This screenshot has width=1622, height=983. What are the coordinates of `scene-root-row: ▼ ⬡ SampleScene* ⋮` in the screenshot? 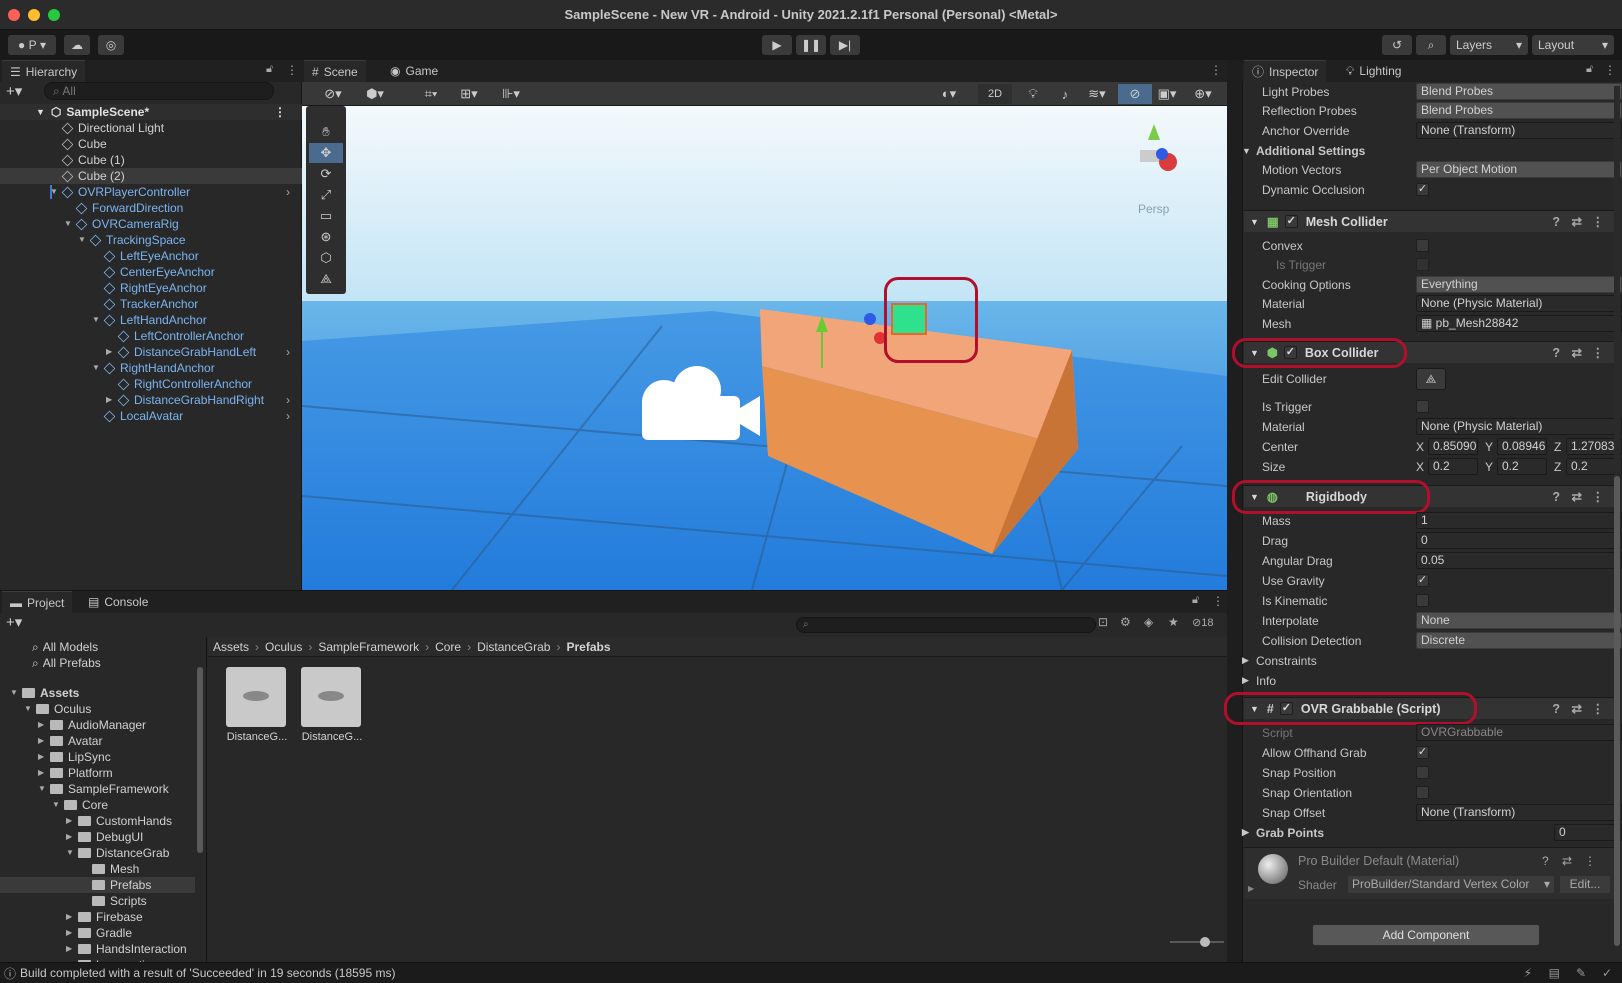 It's located at (151, 112).